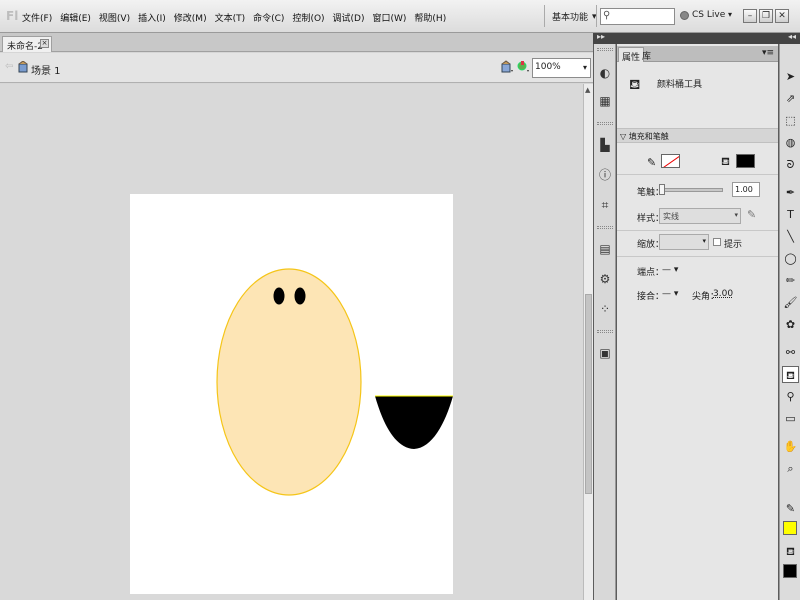 This screenshot has height=600, width=800. What do you see at coordinates (430, 17) in the screenshot?
I see `menu-help: 帮助(H)` at bounding box center [430, 17].